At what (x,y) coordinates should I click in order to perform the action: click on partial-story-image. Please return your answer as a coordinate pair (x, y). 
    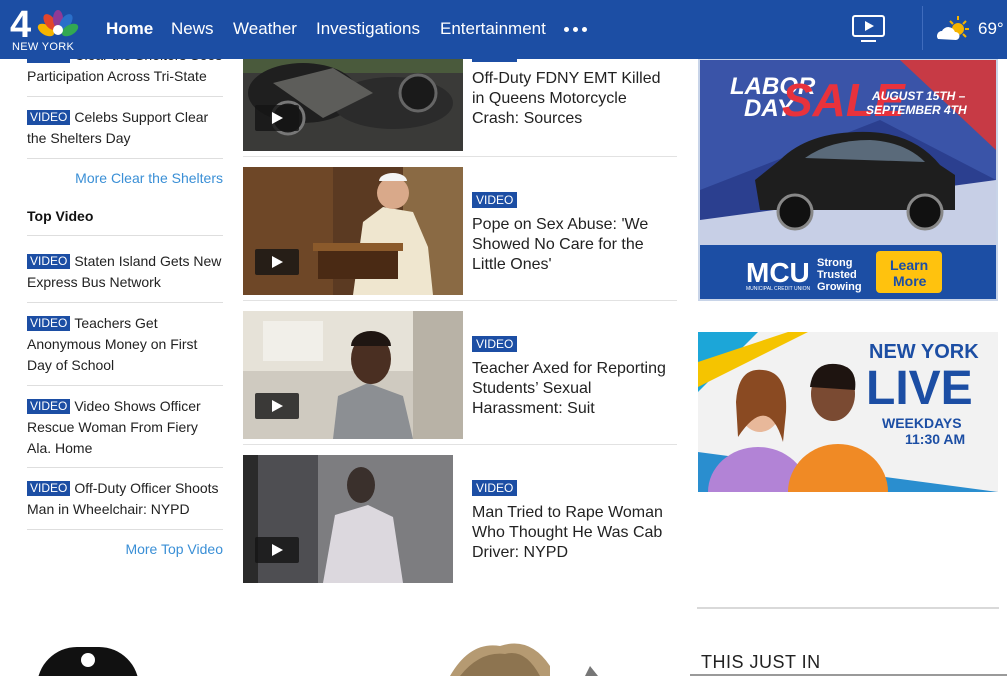
    Looking at the image, I should click on (520, 656).